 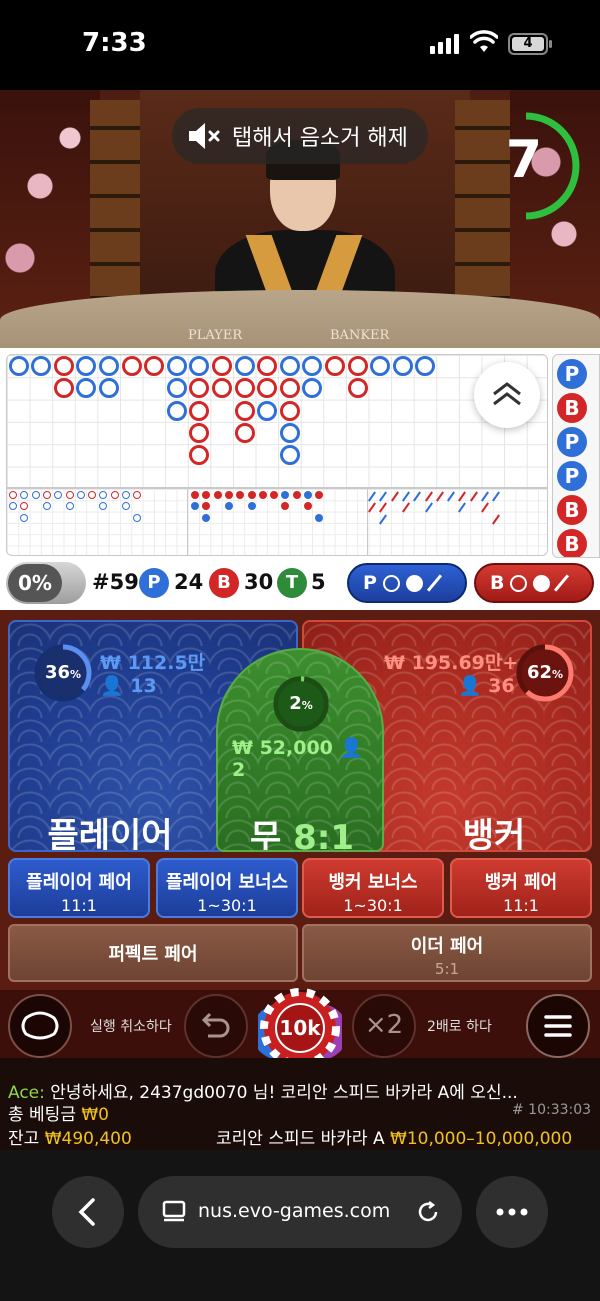 I want to click on either-pair-button: 이더 페어 5:1, so click(x=447, y=953).